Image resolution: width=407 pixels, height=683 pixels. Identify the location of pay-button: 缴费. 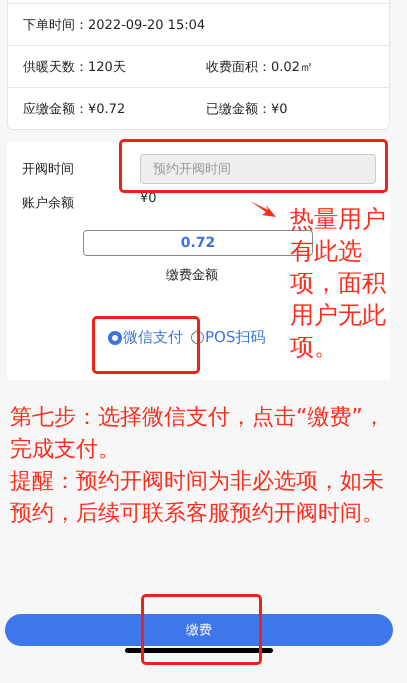
(199, 630).